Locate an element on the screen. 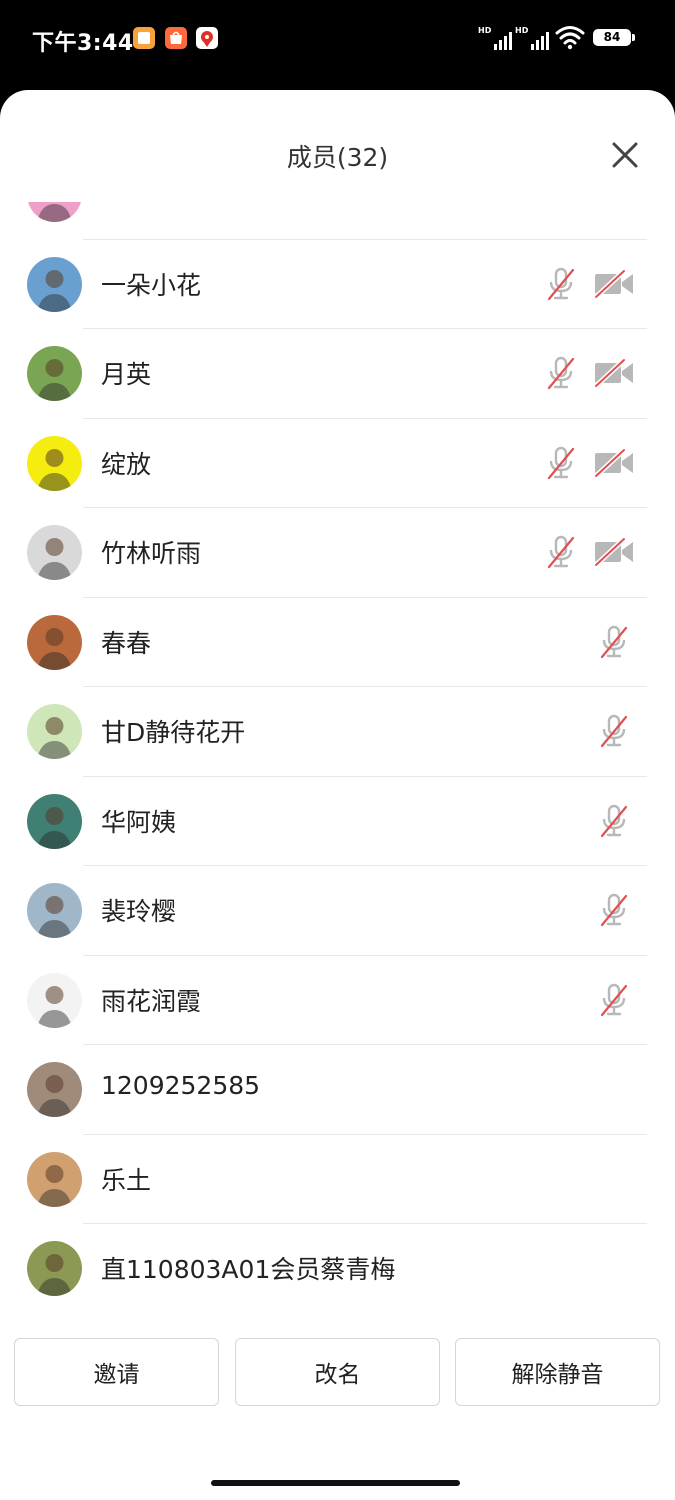  member-name: 直110803A01会员蔡青梅 is located at coordinates (248, 1269).